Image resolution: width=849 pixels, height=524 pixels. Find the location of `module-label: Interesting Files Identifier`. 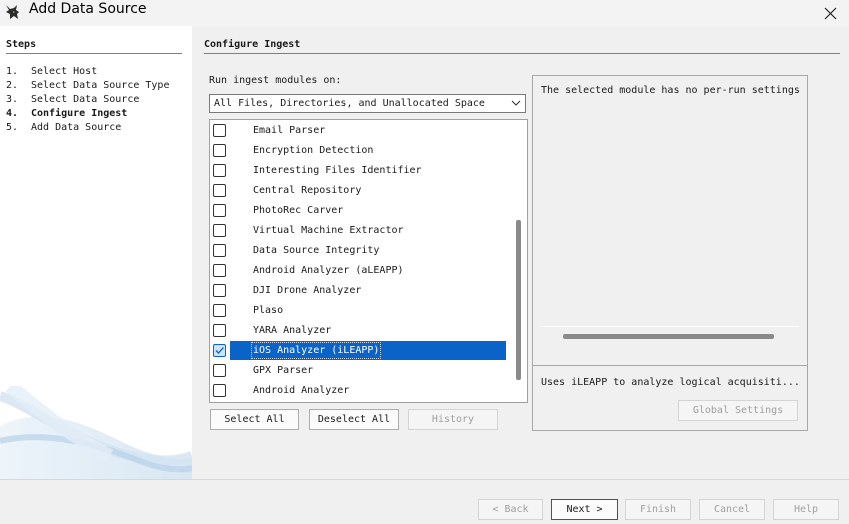

module-label: Interesting Files Identifier is located at coordinates (337, 170).